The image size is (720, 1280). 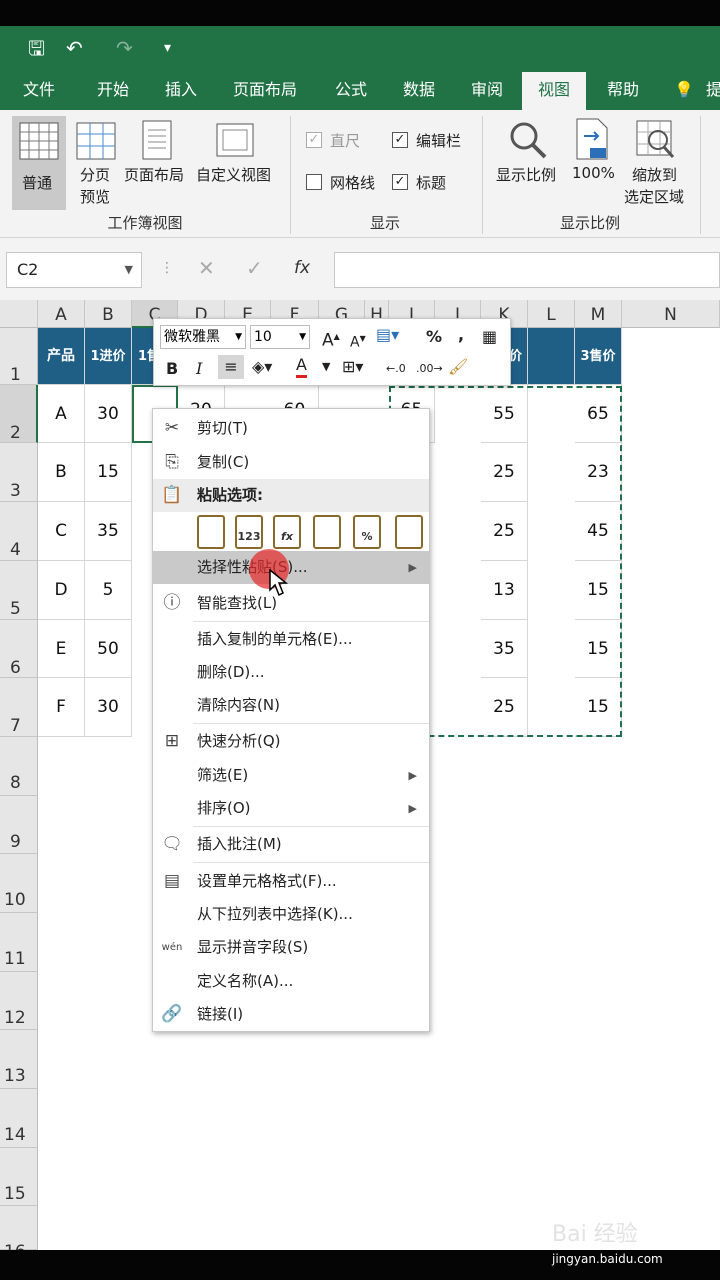 I want to click on formula-input, so click(x=527, y=270).